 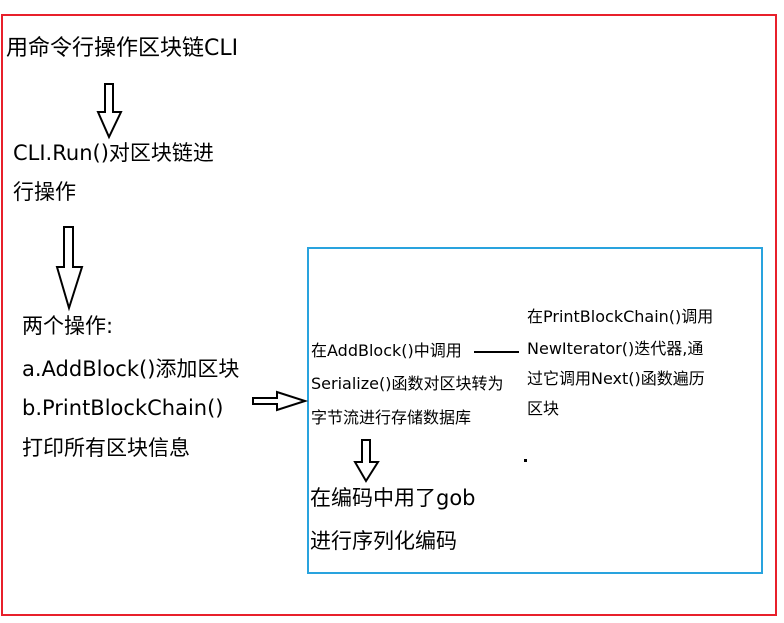 What do you see at coordinates (113, 153) in the screenshot?
I see `node-run-line1: CLI.Run()对区块链进` at bounding box center [113, 153].